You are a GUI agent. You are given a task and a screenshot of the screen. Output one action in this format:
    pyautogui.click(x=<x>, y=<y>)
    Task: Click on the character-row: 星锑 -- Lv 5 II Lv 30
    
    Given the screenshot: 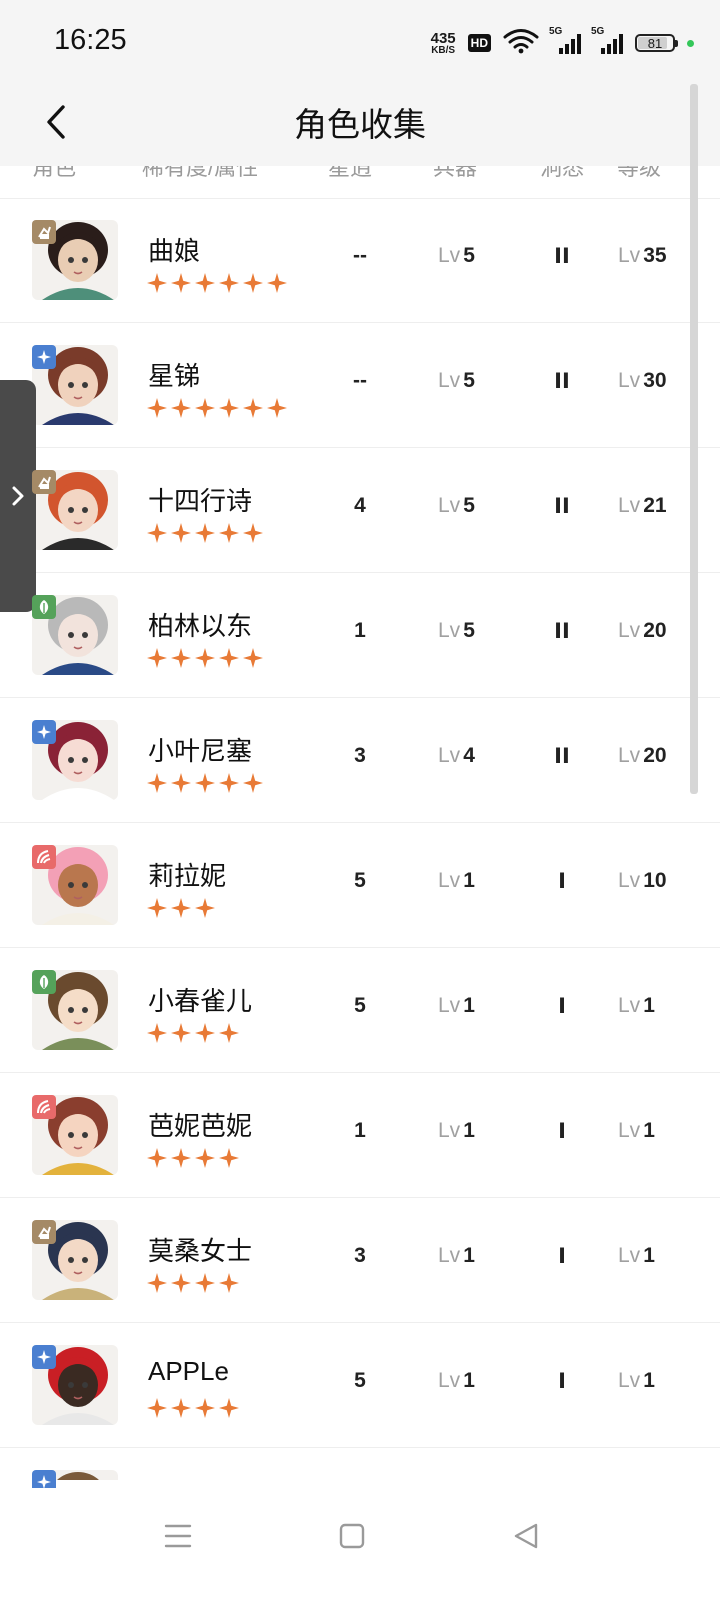 What is the action you would take?
    pyautogui.click(x=360, y=385)
    